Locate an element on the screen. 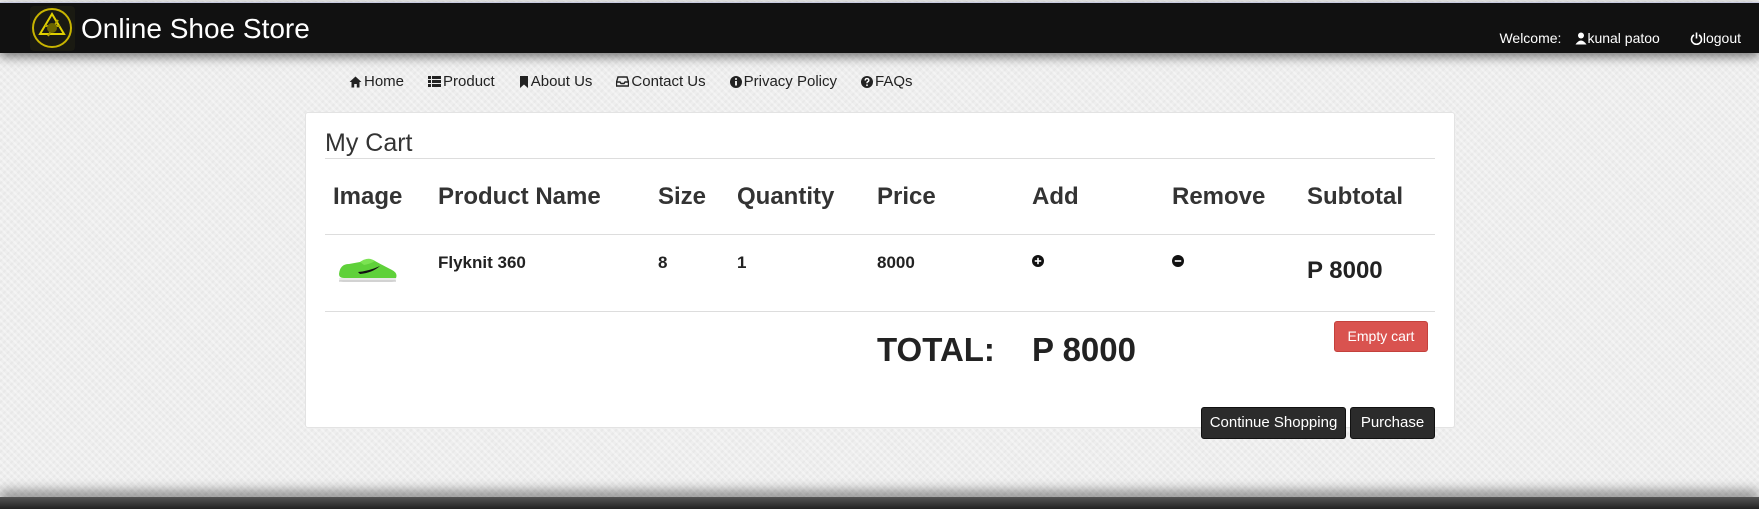 The height and width of the screenshot is (509, 1759). nav-item-about: About Us is located at coordinates (556, 81).